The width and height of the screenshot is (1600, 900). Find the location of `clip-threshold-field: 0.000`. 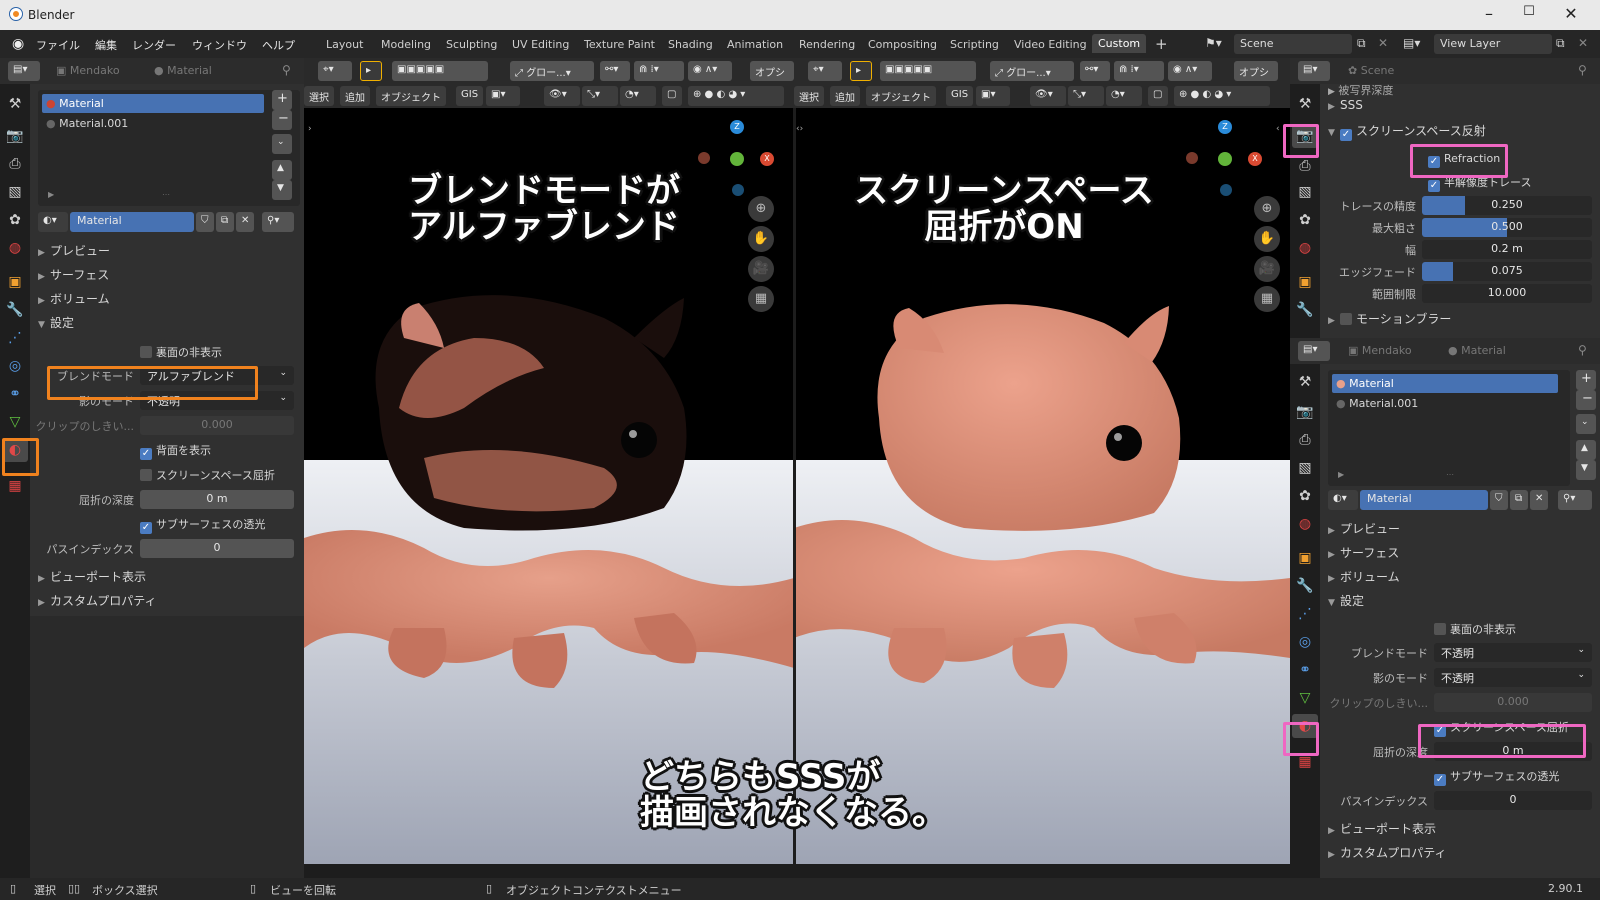

clip-threshold-field: 0.000 is located at coordinates (217, 425).